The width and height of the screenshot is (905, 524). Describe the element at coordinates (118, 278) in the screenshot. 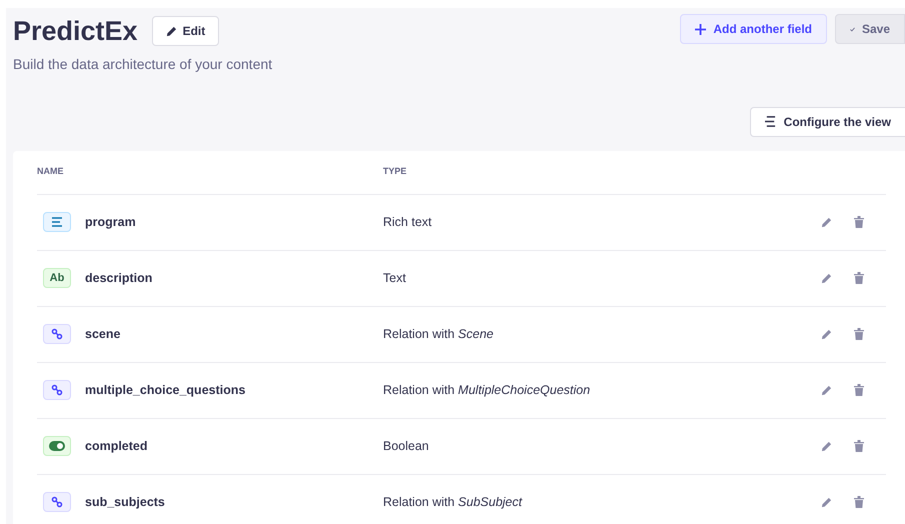

I see `field-name: description` at that location.